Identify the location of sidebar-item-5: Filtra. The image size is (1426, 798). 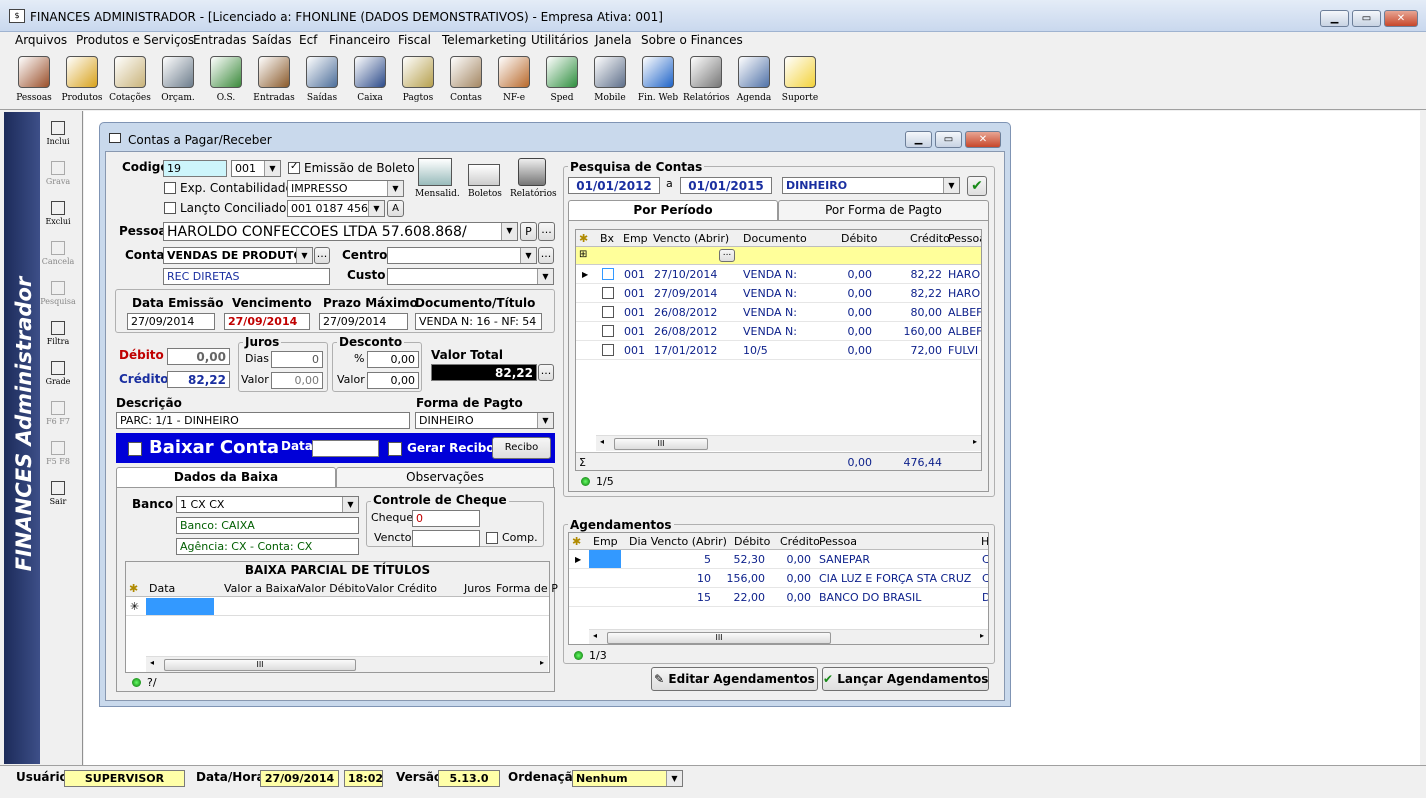
(58, 333).